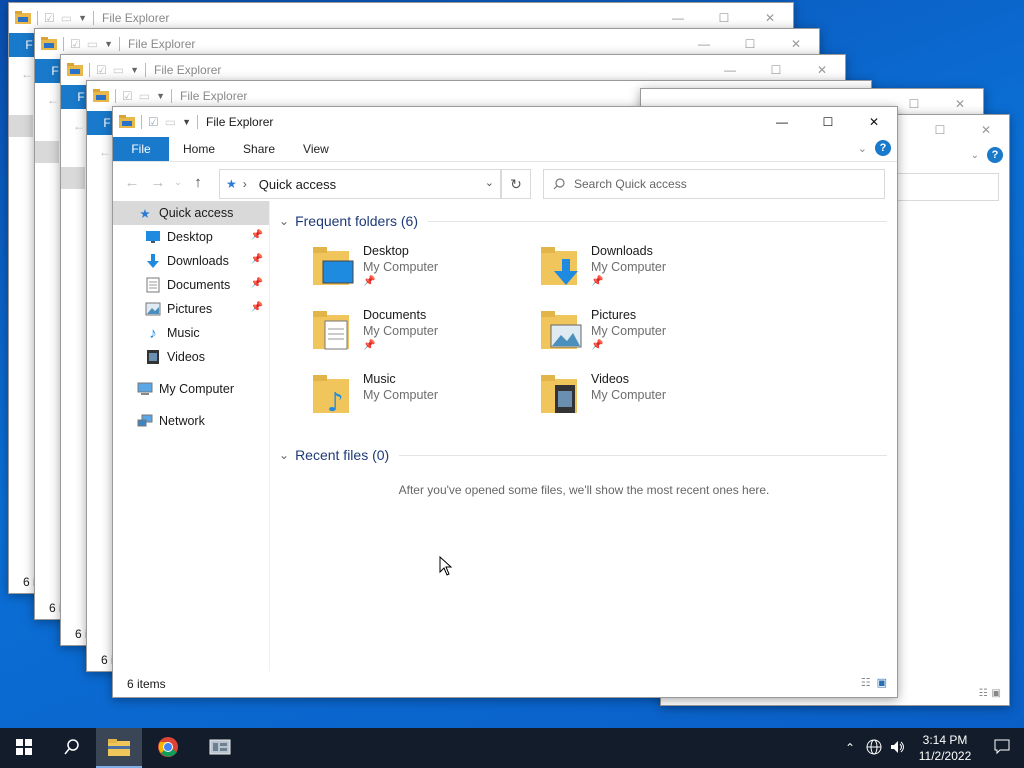 The height and width of the screenshot is (768, 1024). What do you see at coordinates (198, 182) in the screenshot?
I see `up-button: ↑` at bounding box center [198, 182].